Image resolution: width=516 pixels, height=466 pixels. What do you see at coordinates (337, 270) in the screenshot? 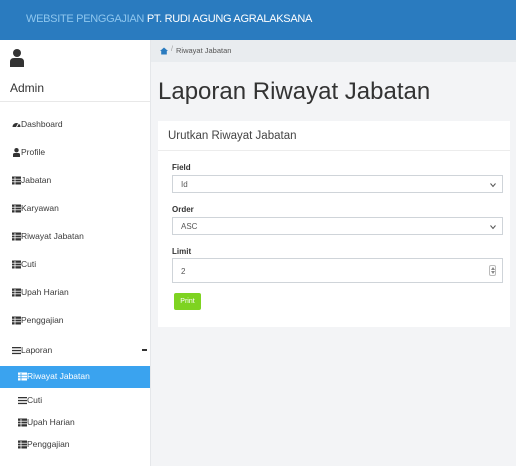
I see `limit-input: 2` at bounding box center [337, 270].